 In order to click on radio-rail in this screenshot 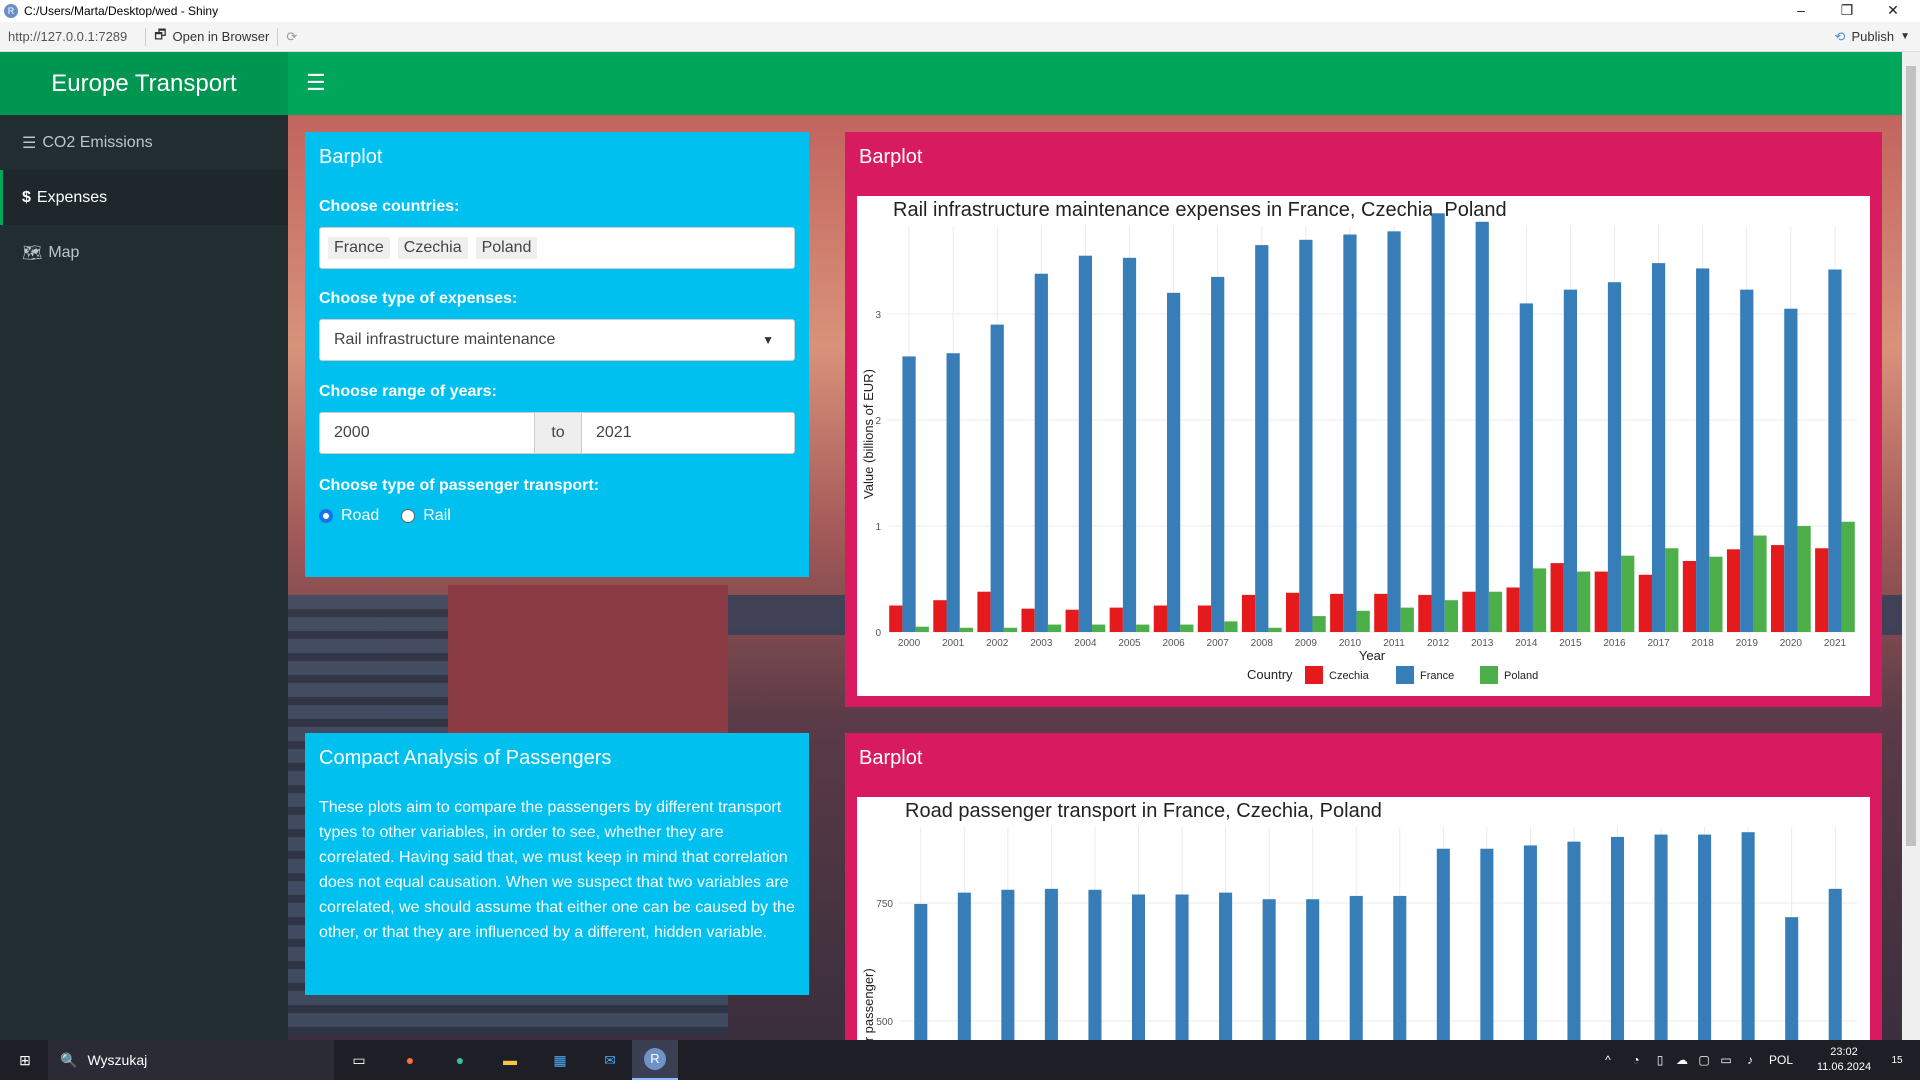, I will do `click(408, 516)`.